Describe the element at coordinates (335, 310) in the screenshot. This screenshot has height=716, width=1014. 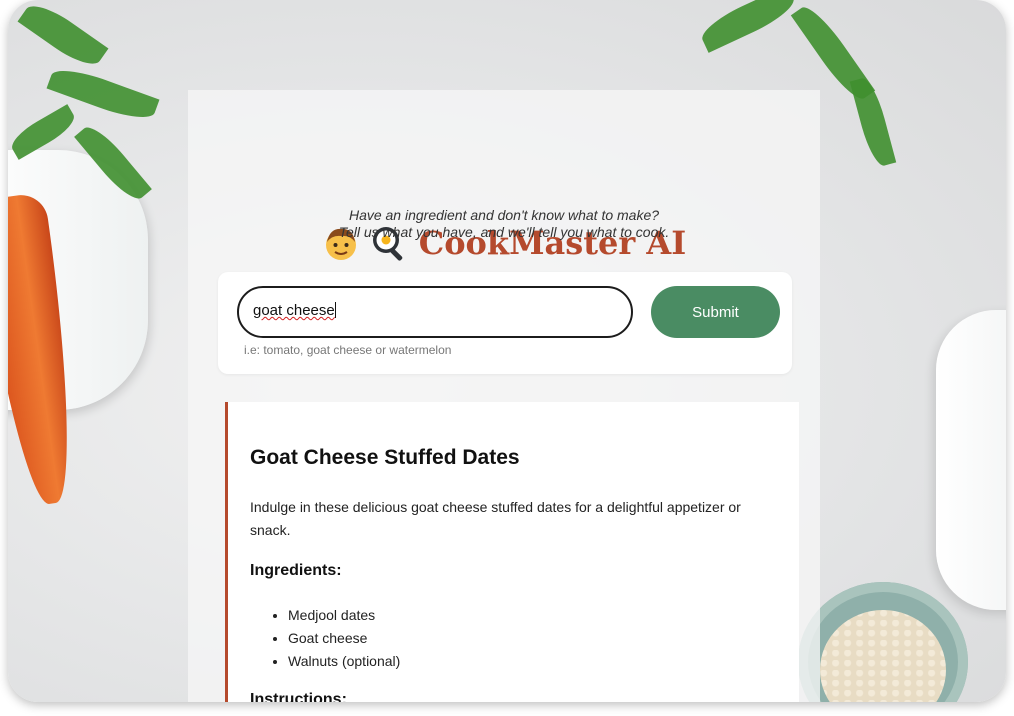
I see `text-caret` at that location.